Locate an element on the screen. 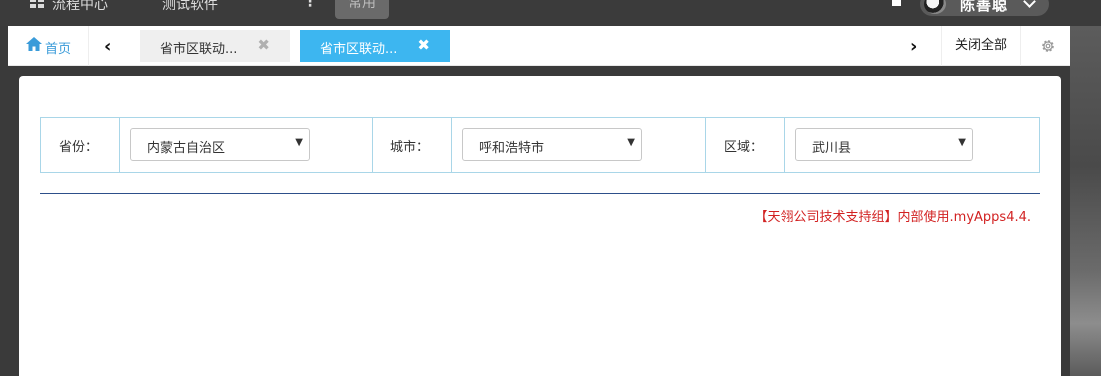 The width and height of the screenshot is (1101, 376). nav-flow-center-label: 流程中心 is located at coordinates (80, 6).